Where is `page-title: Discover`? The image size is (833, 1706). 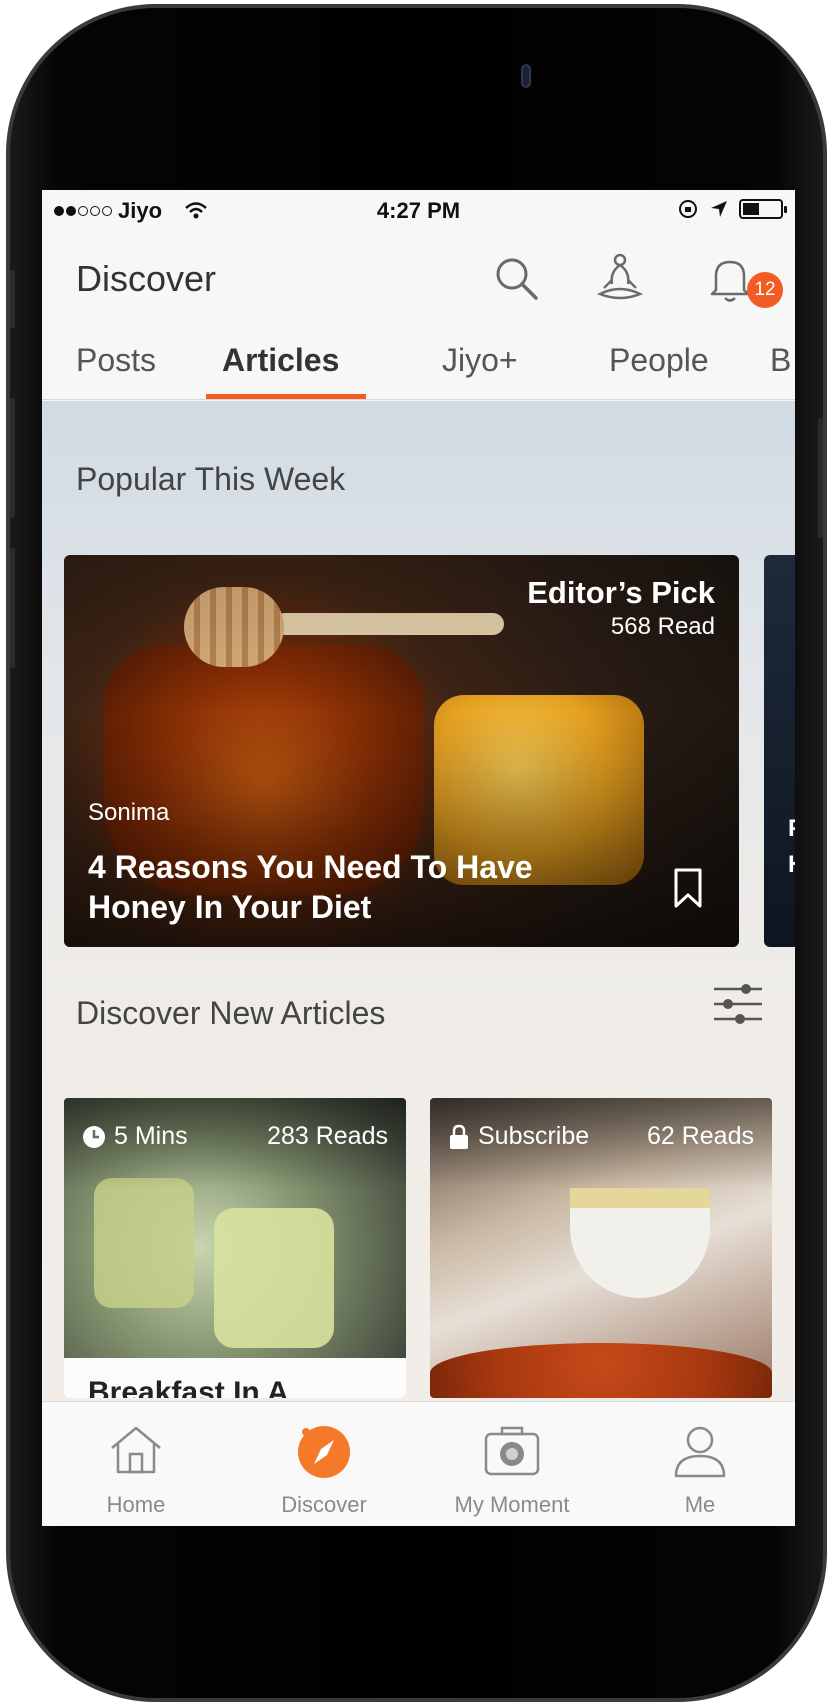 page-title: Discover is located at coordinates (146, 278).